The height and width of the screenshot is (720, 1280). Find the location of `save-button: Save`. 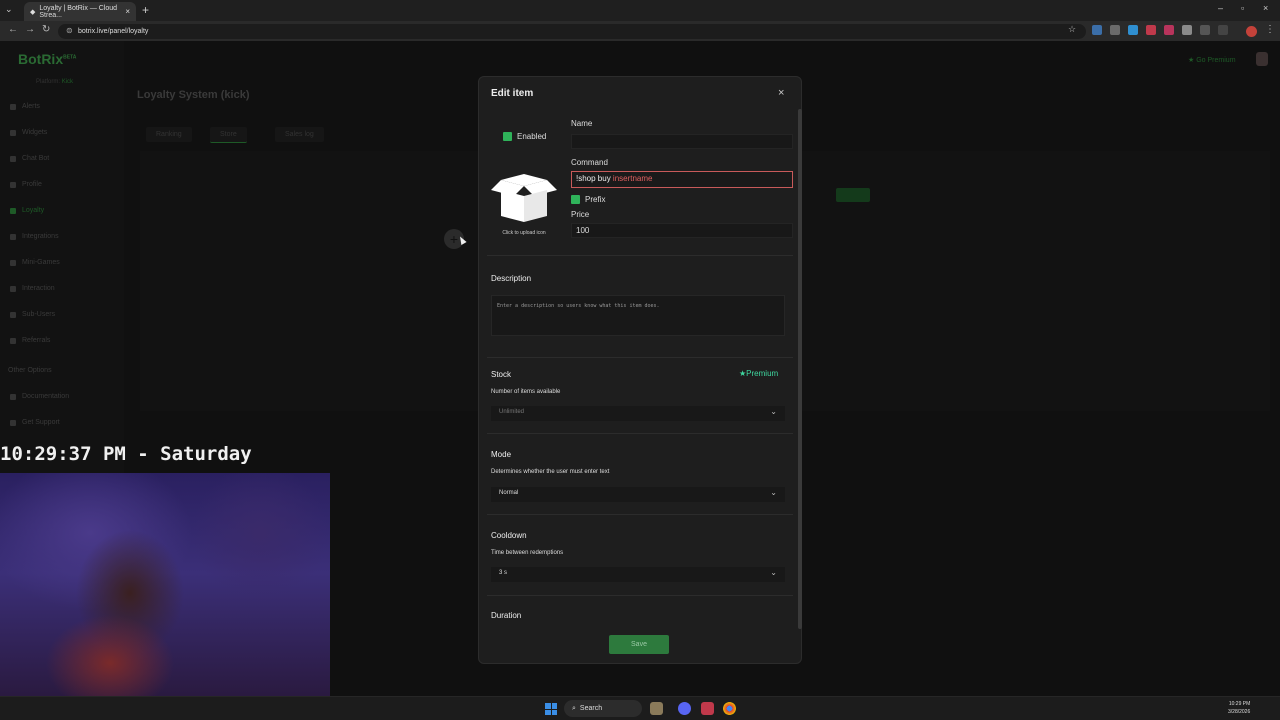

save-button: Save is located at coordinates (639, 644).